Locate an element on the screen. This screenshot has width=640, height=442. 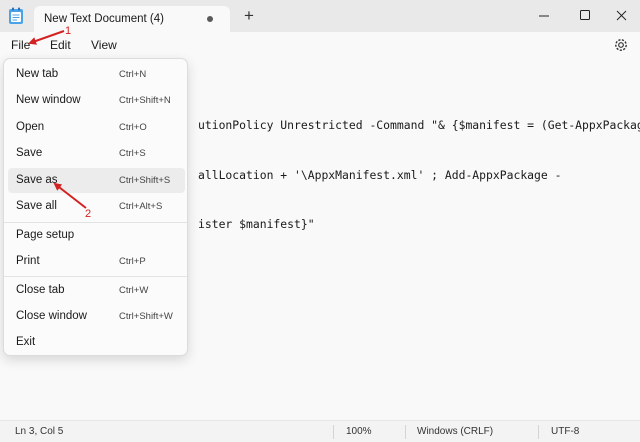
menu-item-shortcut: Ctrl+O is located at coordinates (133, 127).